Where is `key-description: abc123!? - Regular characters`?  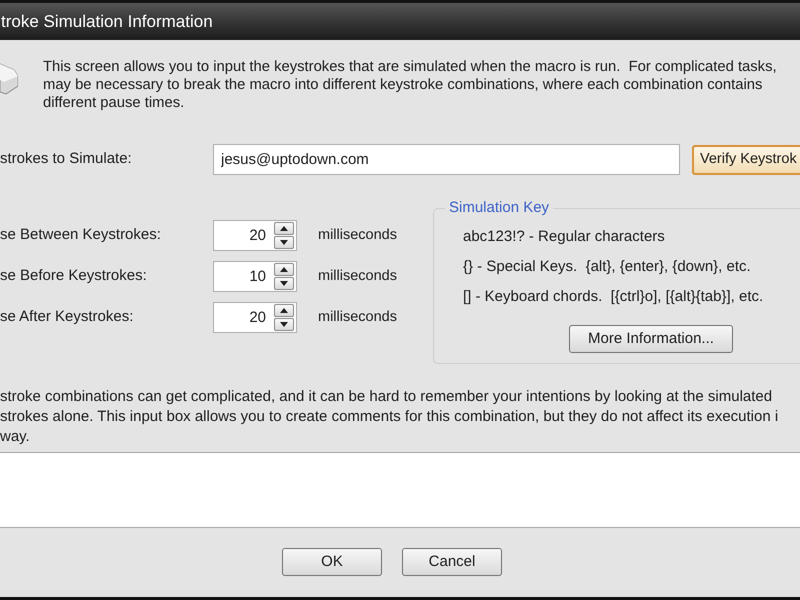 key-description: abc123!? - Regular characters is located at coordinates (564, 237).